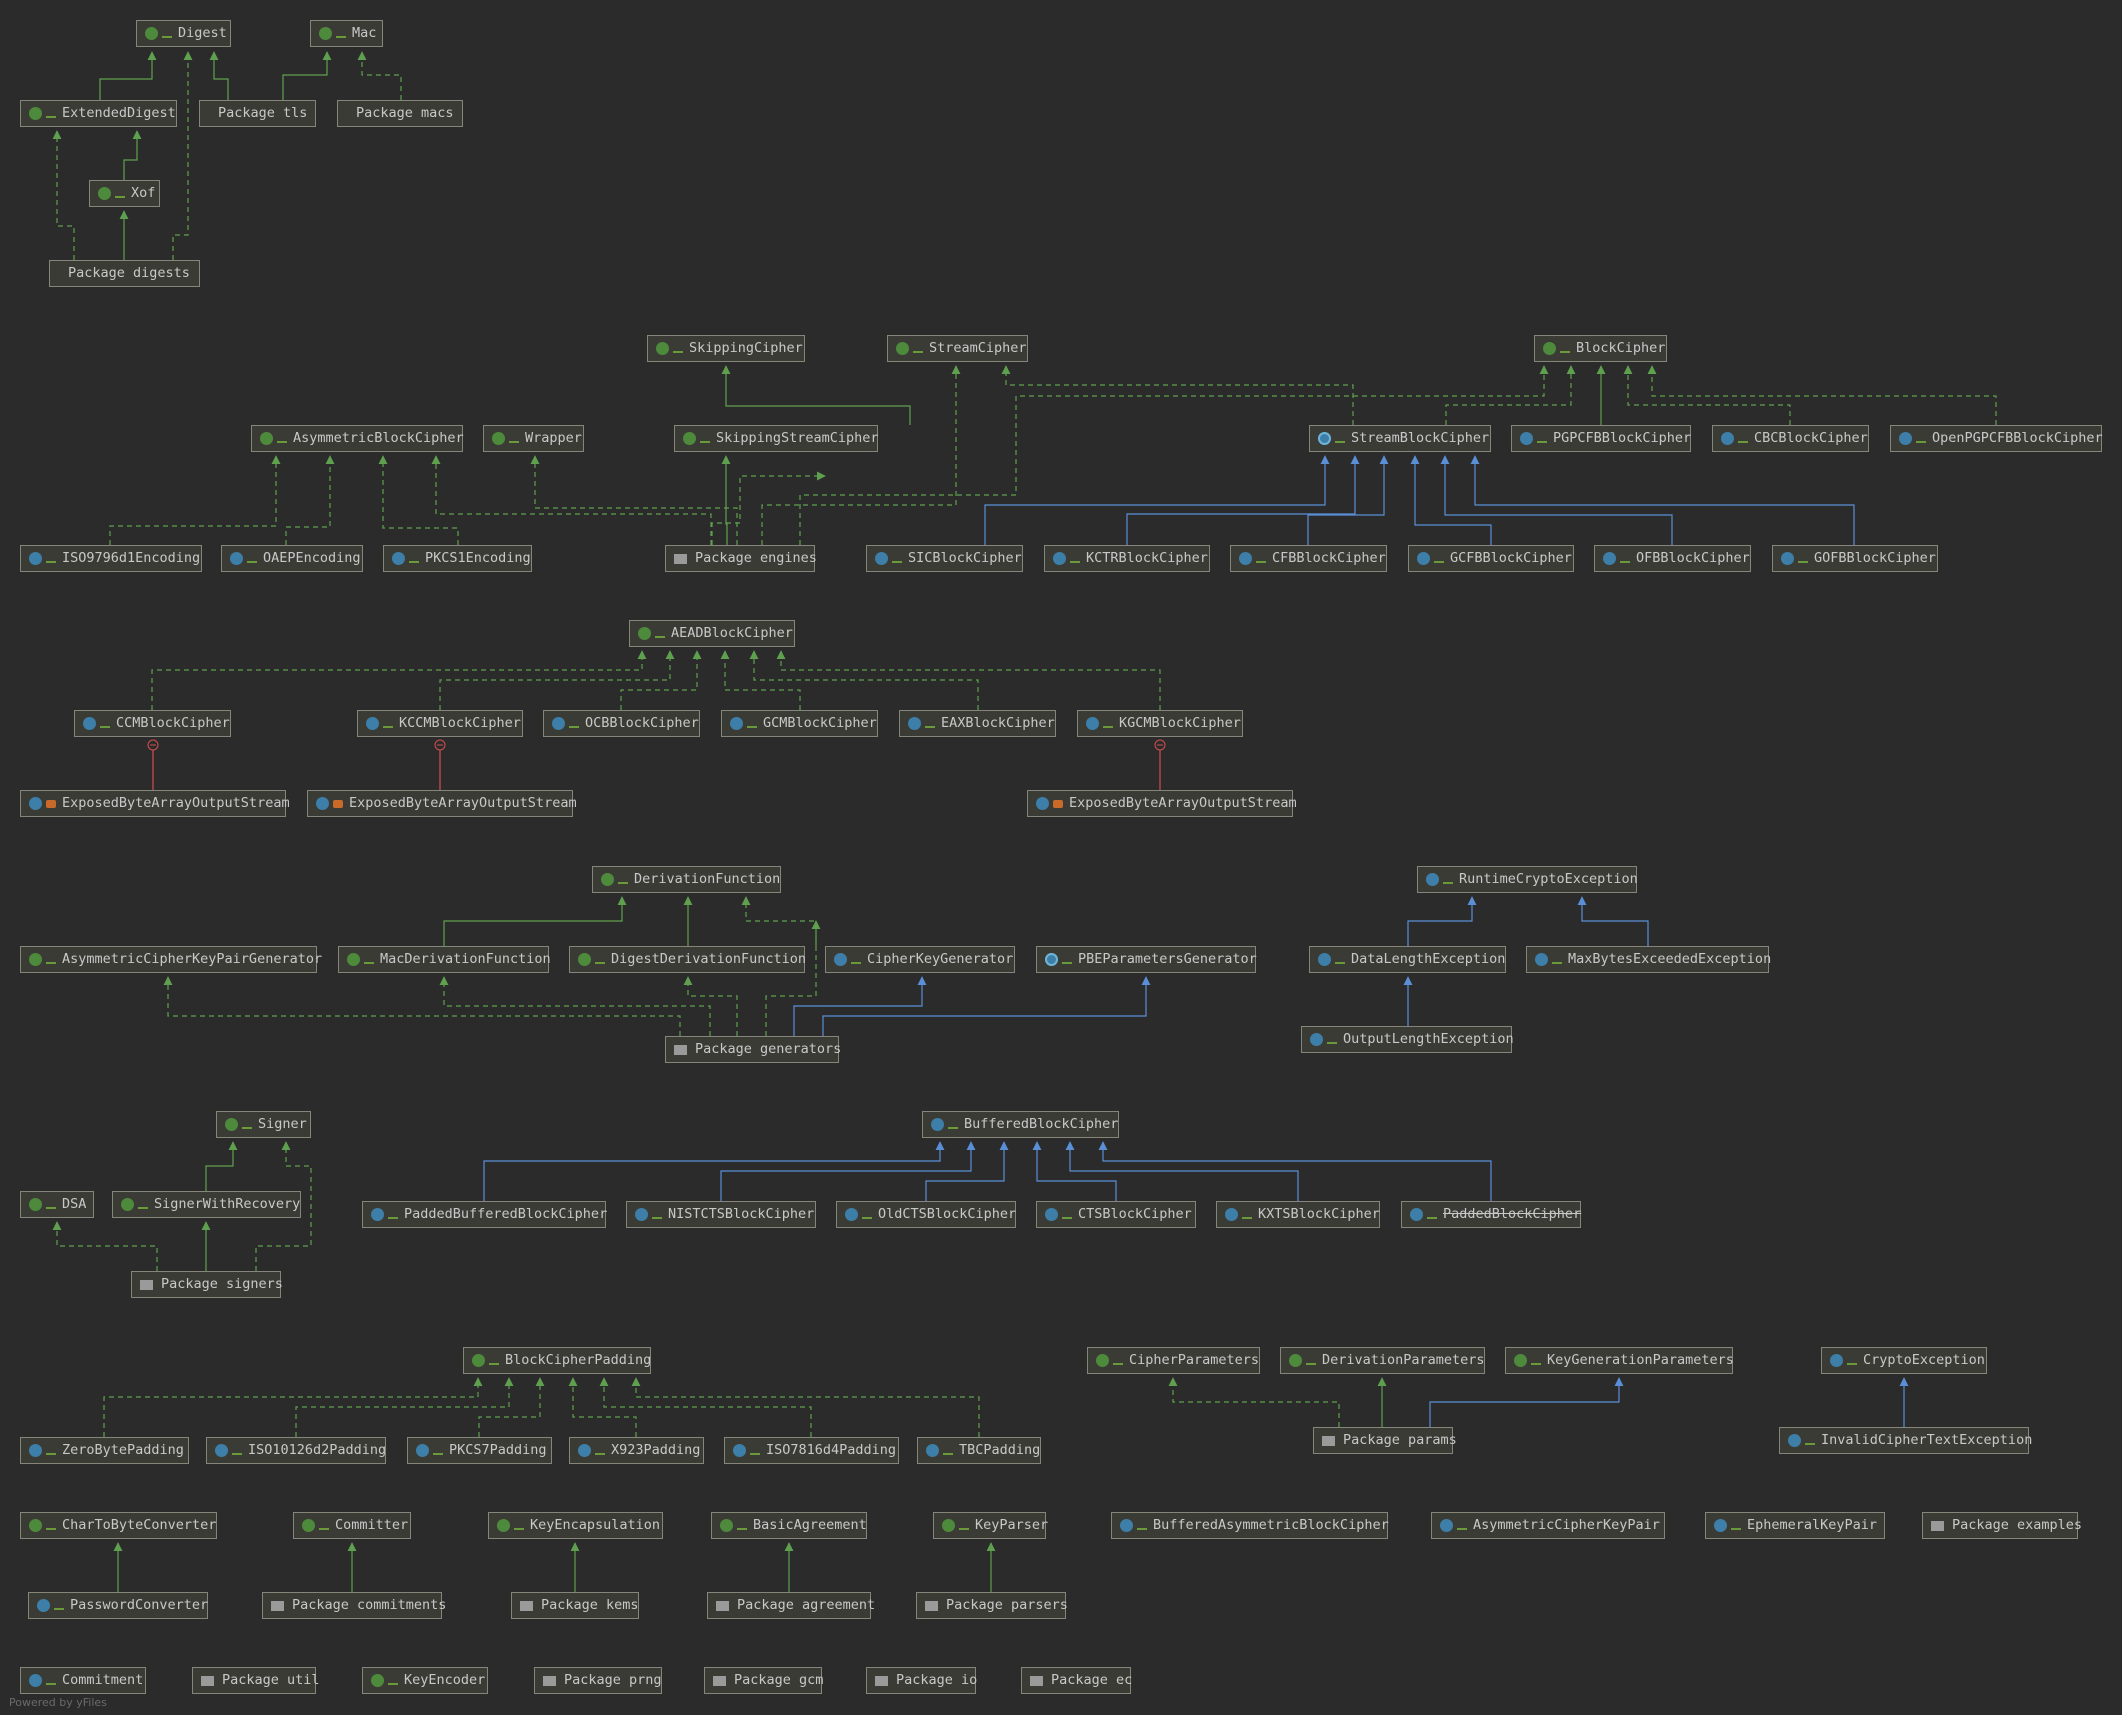 Image resolution: width=2122 pixels, height=1715 pixels. What do you see at coordinates (1382, 1360) in the screenshot?
I see `node-derivation-parameters: DerivationParameters` at bounding box center [1382, 1360].